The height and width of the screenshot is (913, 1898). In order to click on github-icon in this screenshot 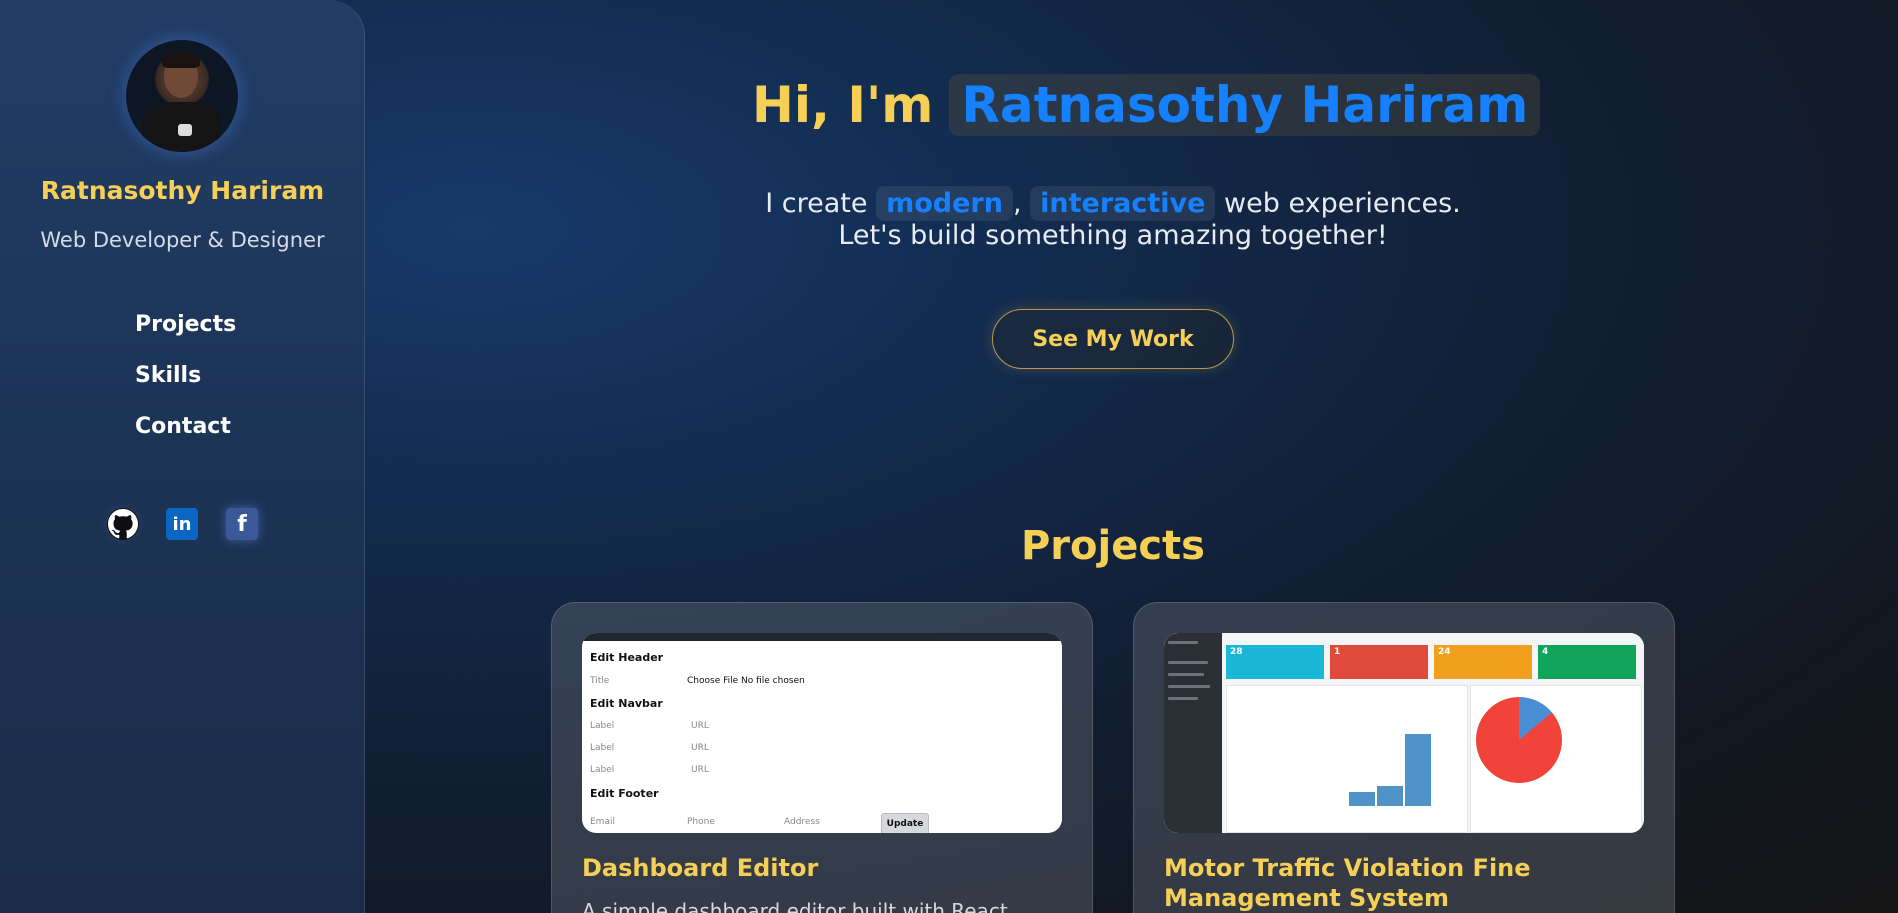, I will do `click(123, 524)`.